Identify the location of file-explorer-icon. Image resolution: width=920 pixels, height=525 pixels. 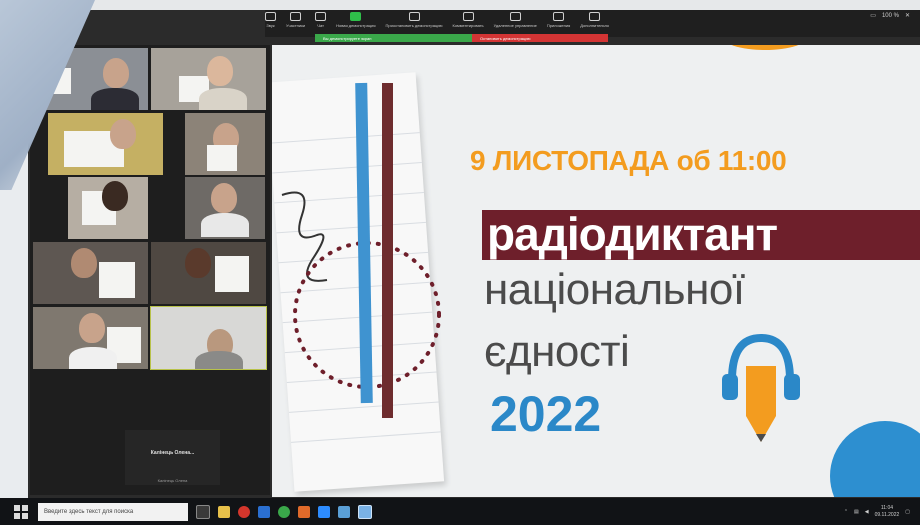
(224, 511).